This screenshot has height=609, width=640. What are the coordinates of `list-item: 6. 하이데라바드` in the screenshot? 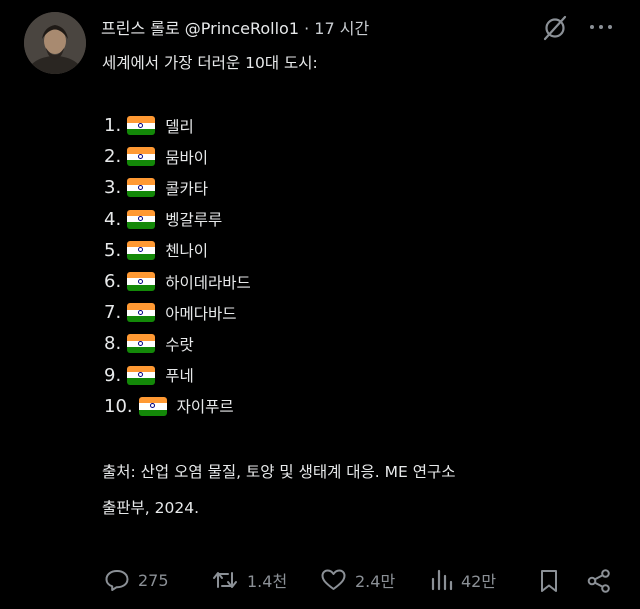 It's located at (177, 281).